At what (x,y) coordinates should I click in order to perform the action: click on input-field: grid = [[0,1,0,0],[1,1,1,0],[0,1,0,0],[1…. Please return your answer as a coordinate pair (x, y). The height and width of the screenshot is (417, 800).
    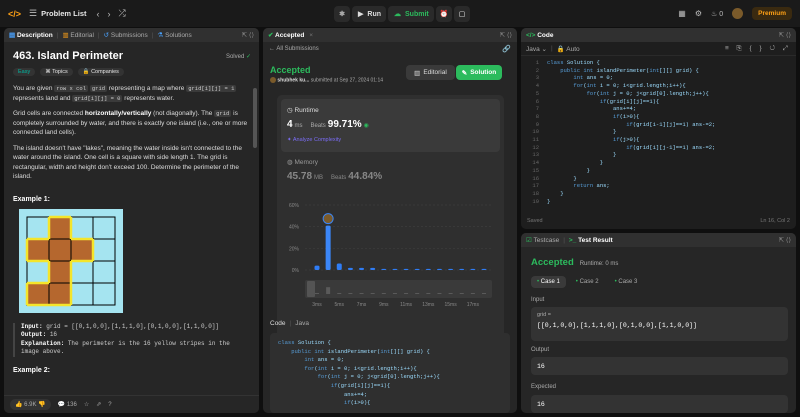
    Looking at the image, I should click on (659, 324).